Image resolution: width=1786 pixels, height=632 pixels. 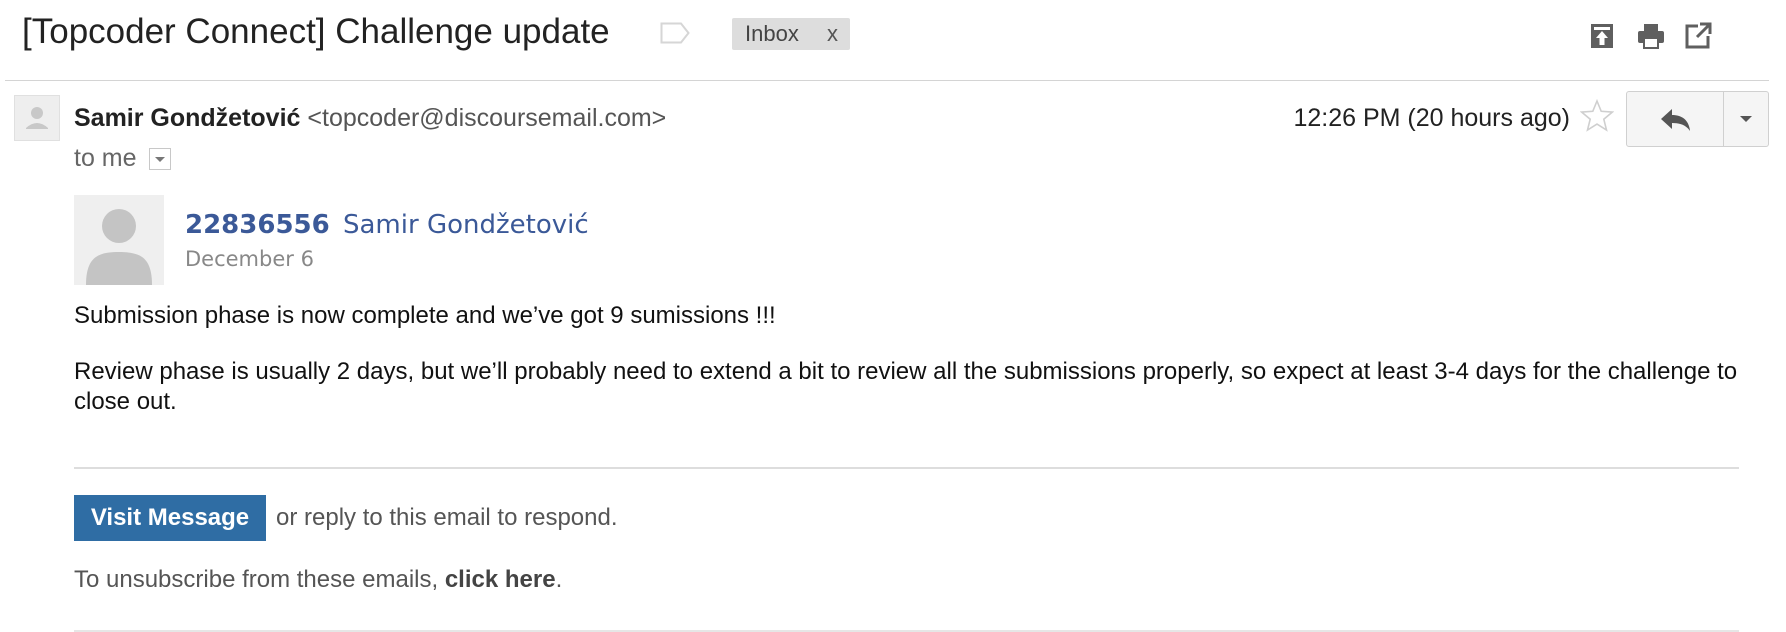 I want to click on email-subject: [Topcoder Connect] Challenge update, so click(x=316, y=31).